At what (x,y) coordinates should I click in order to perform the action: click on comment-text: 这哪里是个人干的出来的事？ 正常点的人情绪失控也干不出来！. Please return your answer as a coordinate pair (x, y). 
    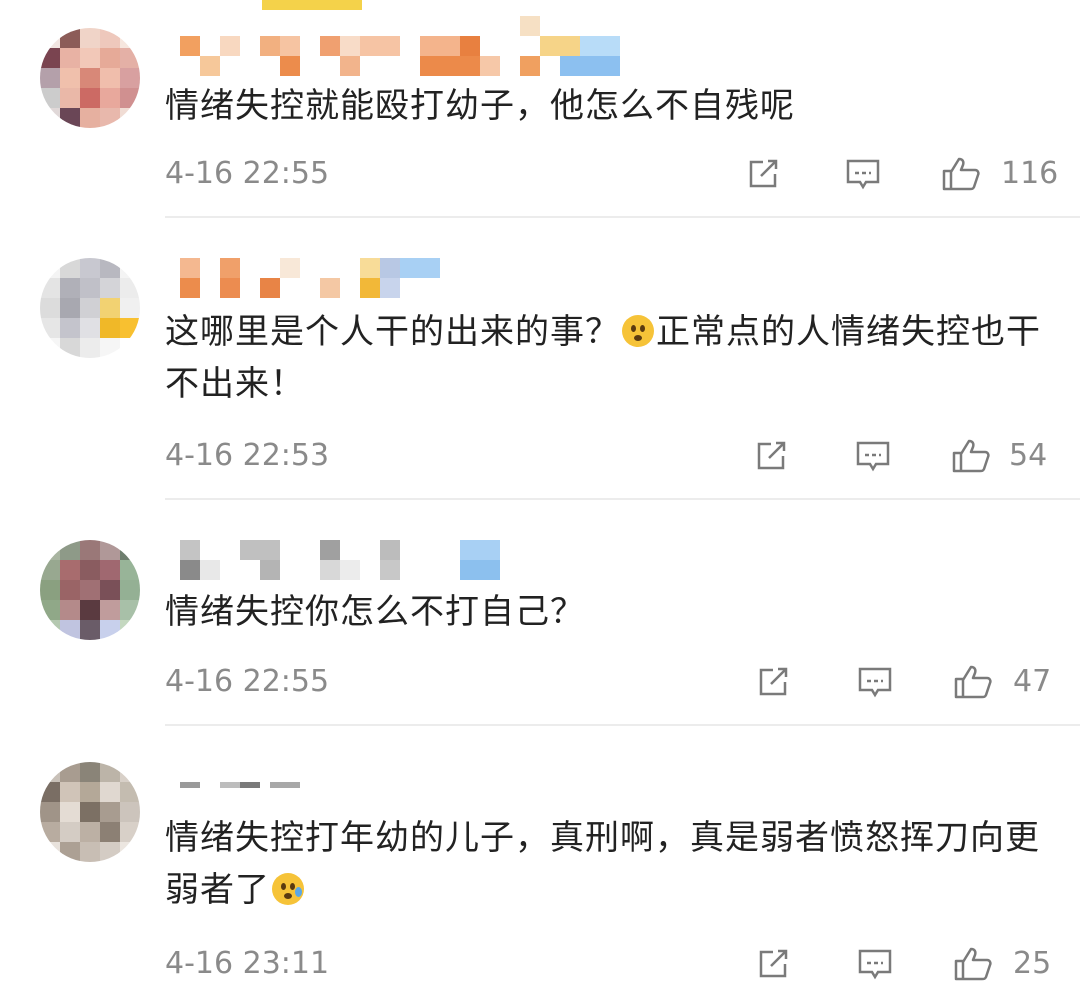
    Looking at the image, I should click on (603, 358).